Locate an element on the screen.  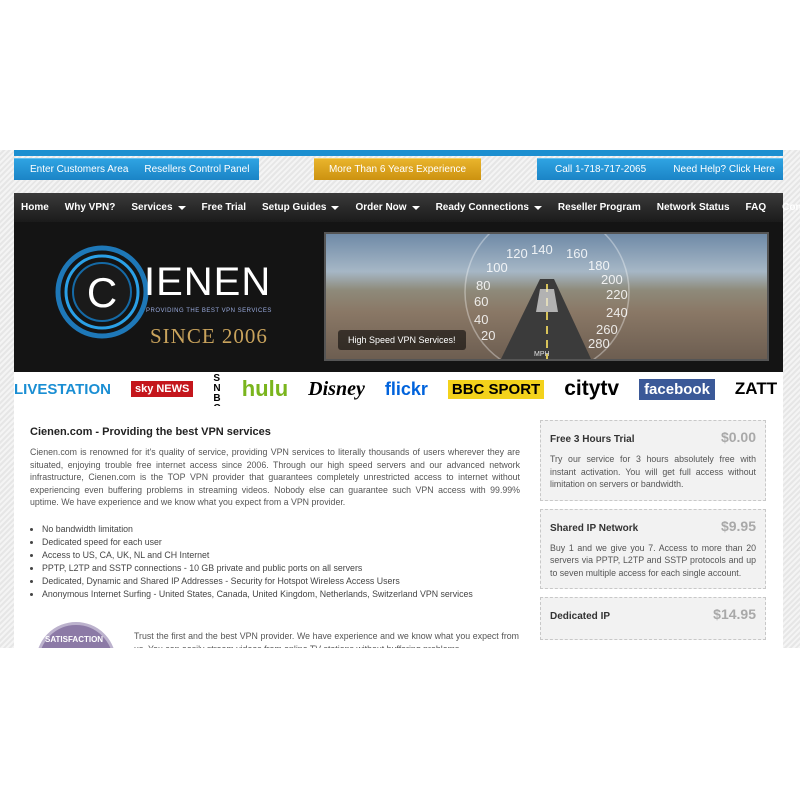
experience-banner: More Than 6 Years Experience is located at coordinates (397, 169).